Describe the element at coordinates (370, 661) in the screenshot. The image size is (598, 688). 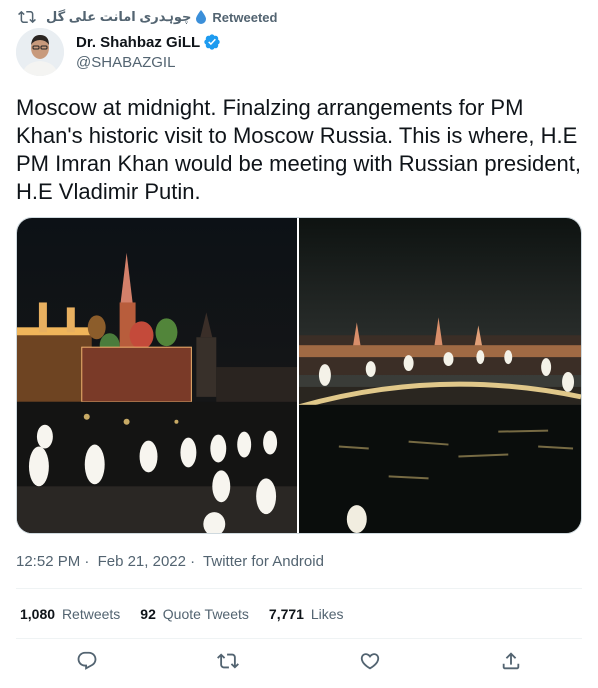
I see `like-icon` at that location.